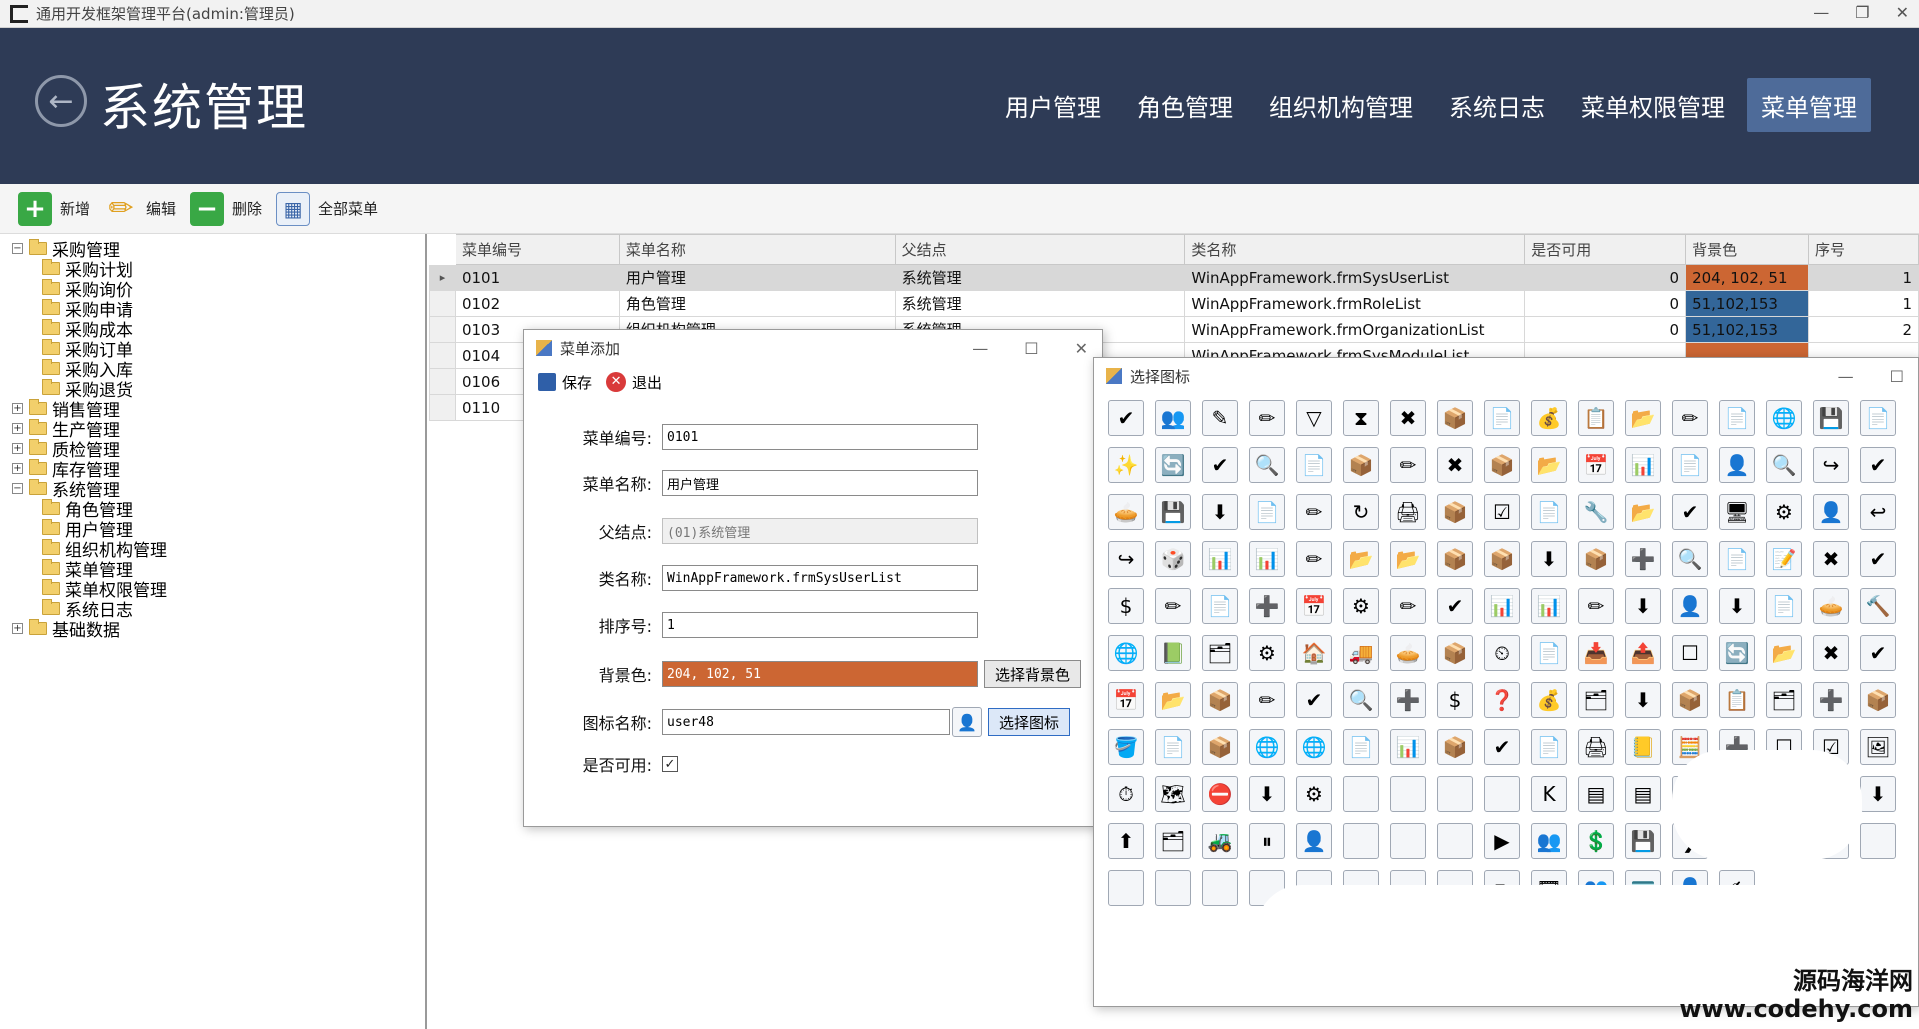  Describe the element at coordinates (1173, 465) in the screenshot. I see `icon-choice: 🔄` at that location.